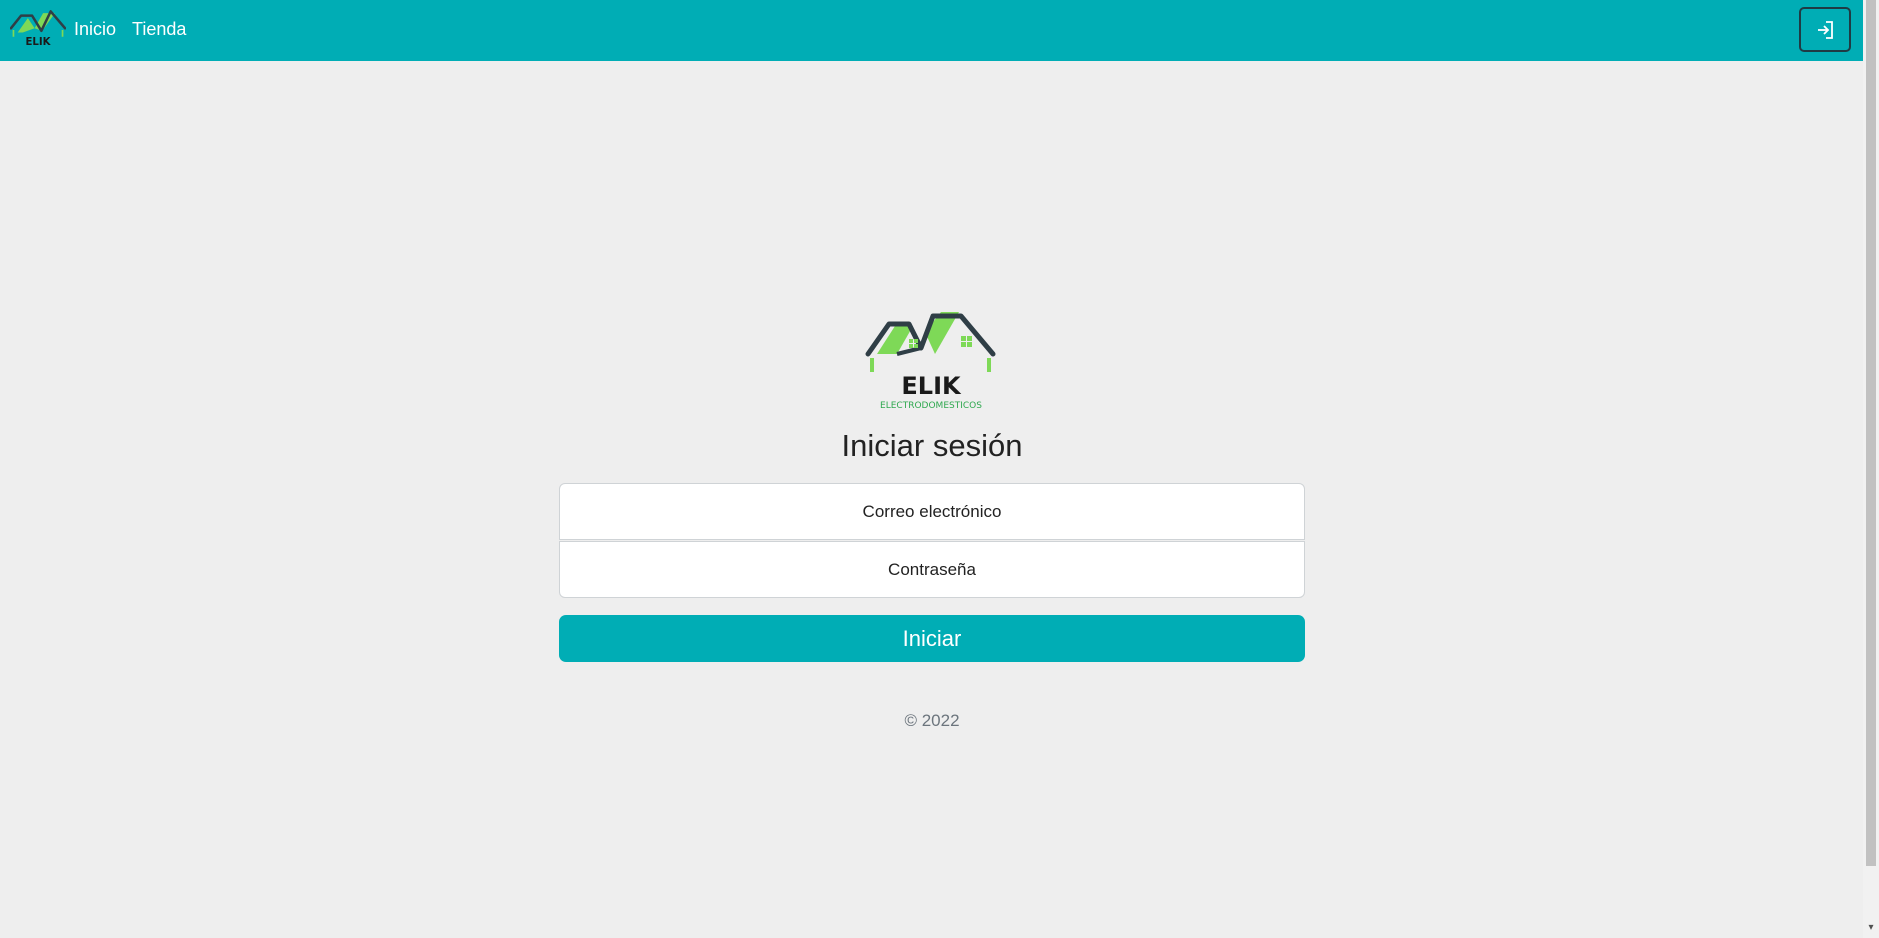  I want to click on email-field, so click(932, 511).